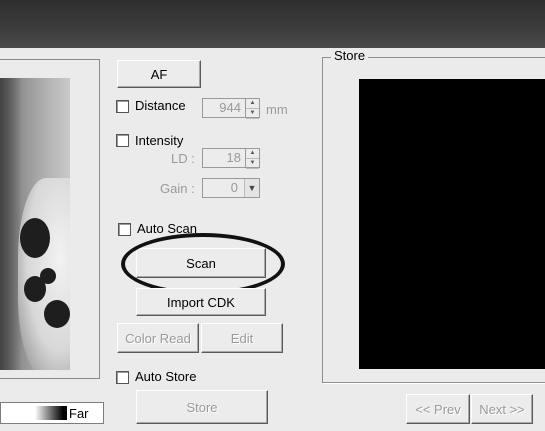 The height and width of the screenshot is (431, 545). Describe the element at coordinates (201, 302) in the screenshot. I see `import-cdk-button: Import CDK` at that location.